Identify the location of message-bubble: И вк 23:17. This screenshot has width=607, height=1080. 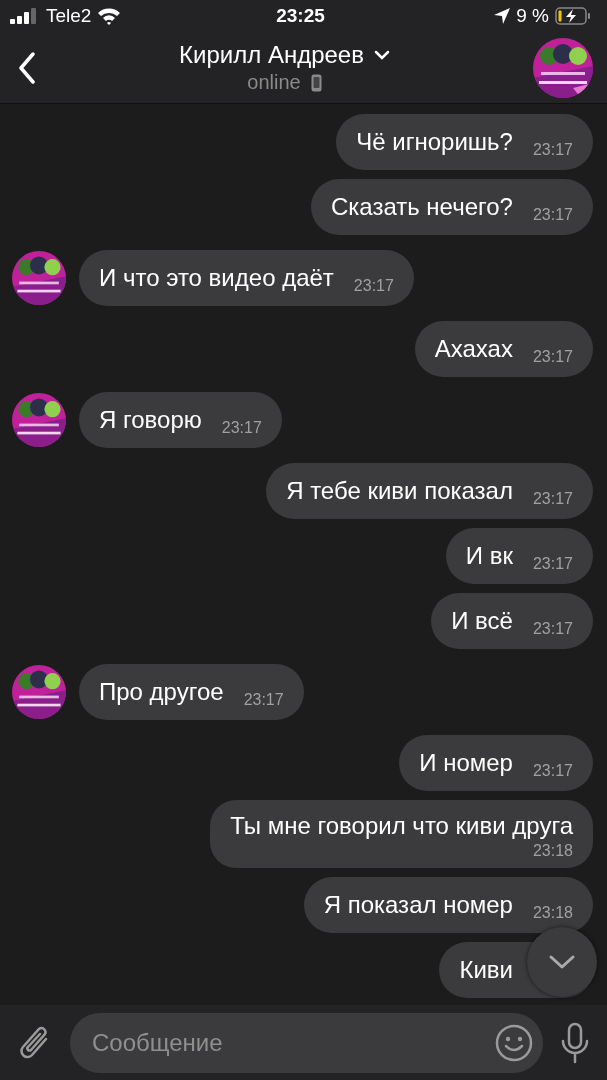
(519, 556).